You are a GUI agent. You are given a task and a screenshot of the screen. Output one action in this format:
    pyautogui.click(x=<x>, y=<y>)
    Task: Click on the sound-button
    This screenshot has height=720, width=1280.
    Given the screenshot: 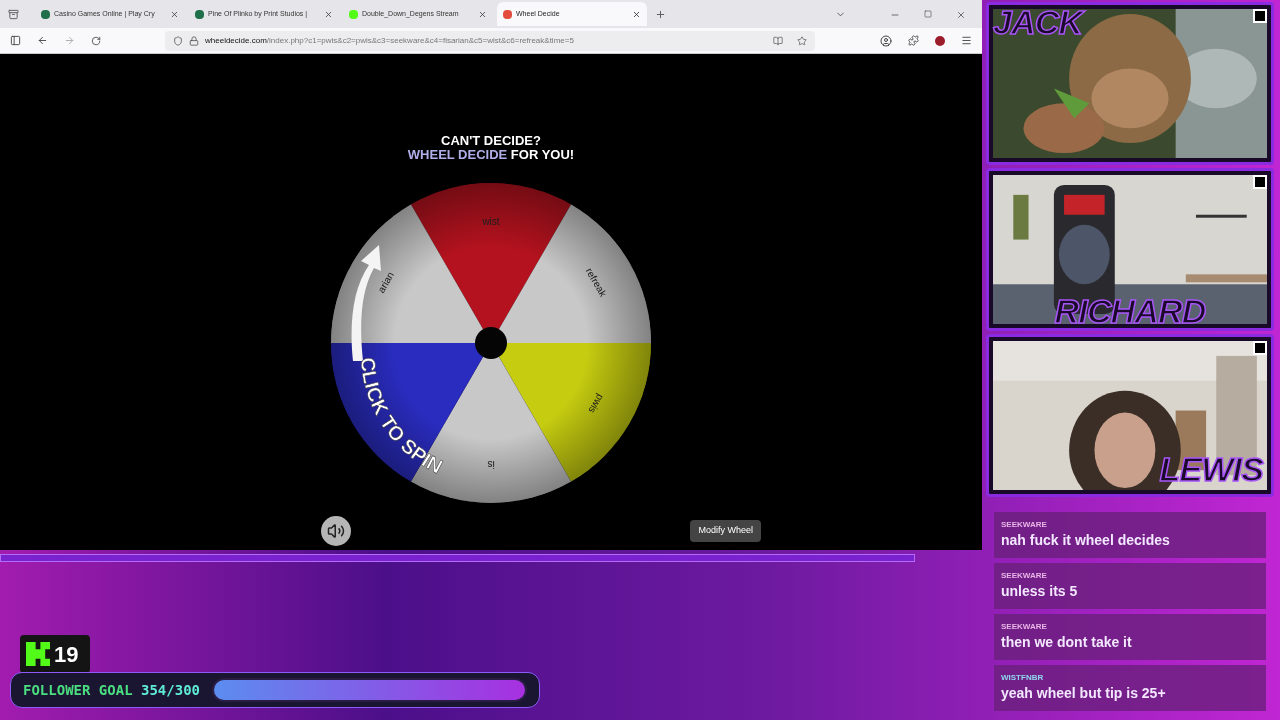 What is the action you would take?
    pyautogui.click(x=336, y=531)
    